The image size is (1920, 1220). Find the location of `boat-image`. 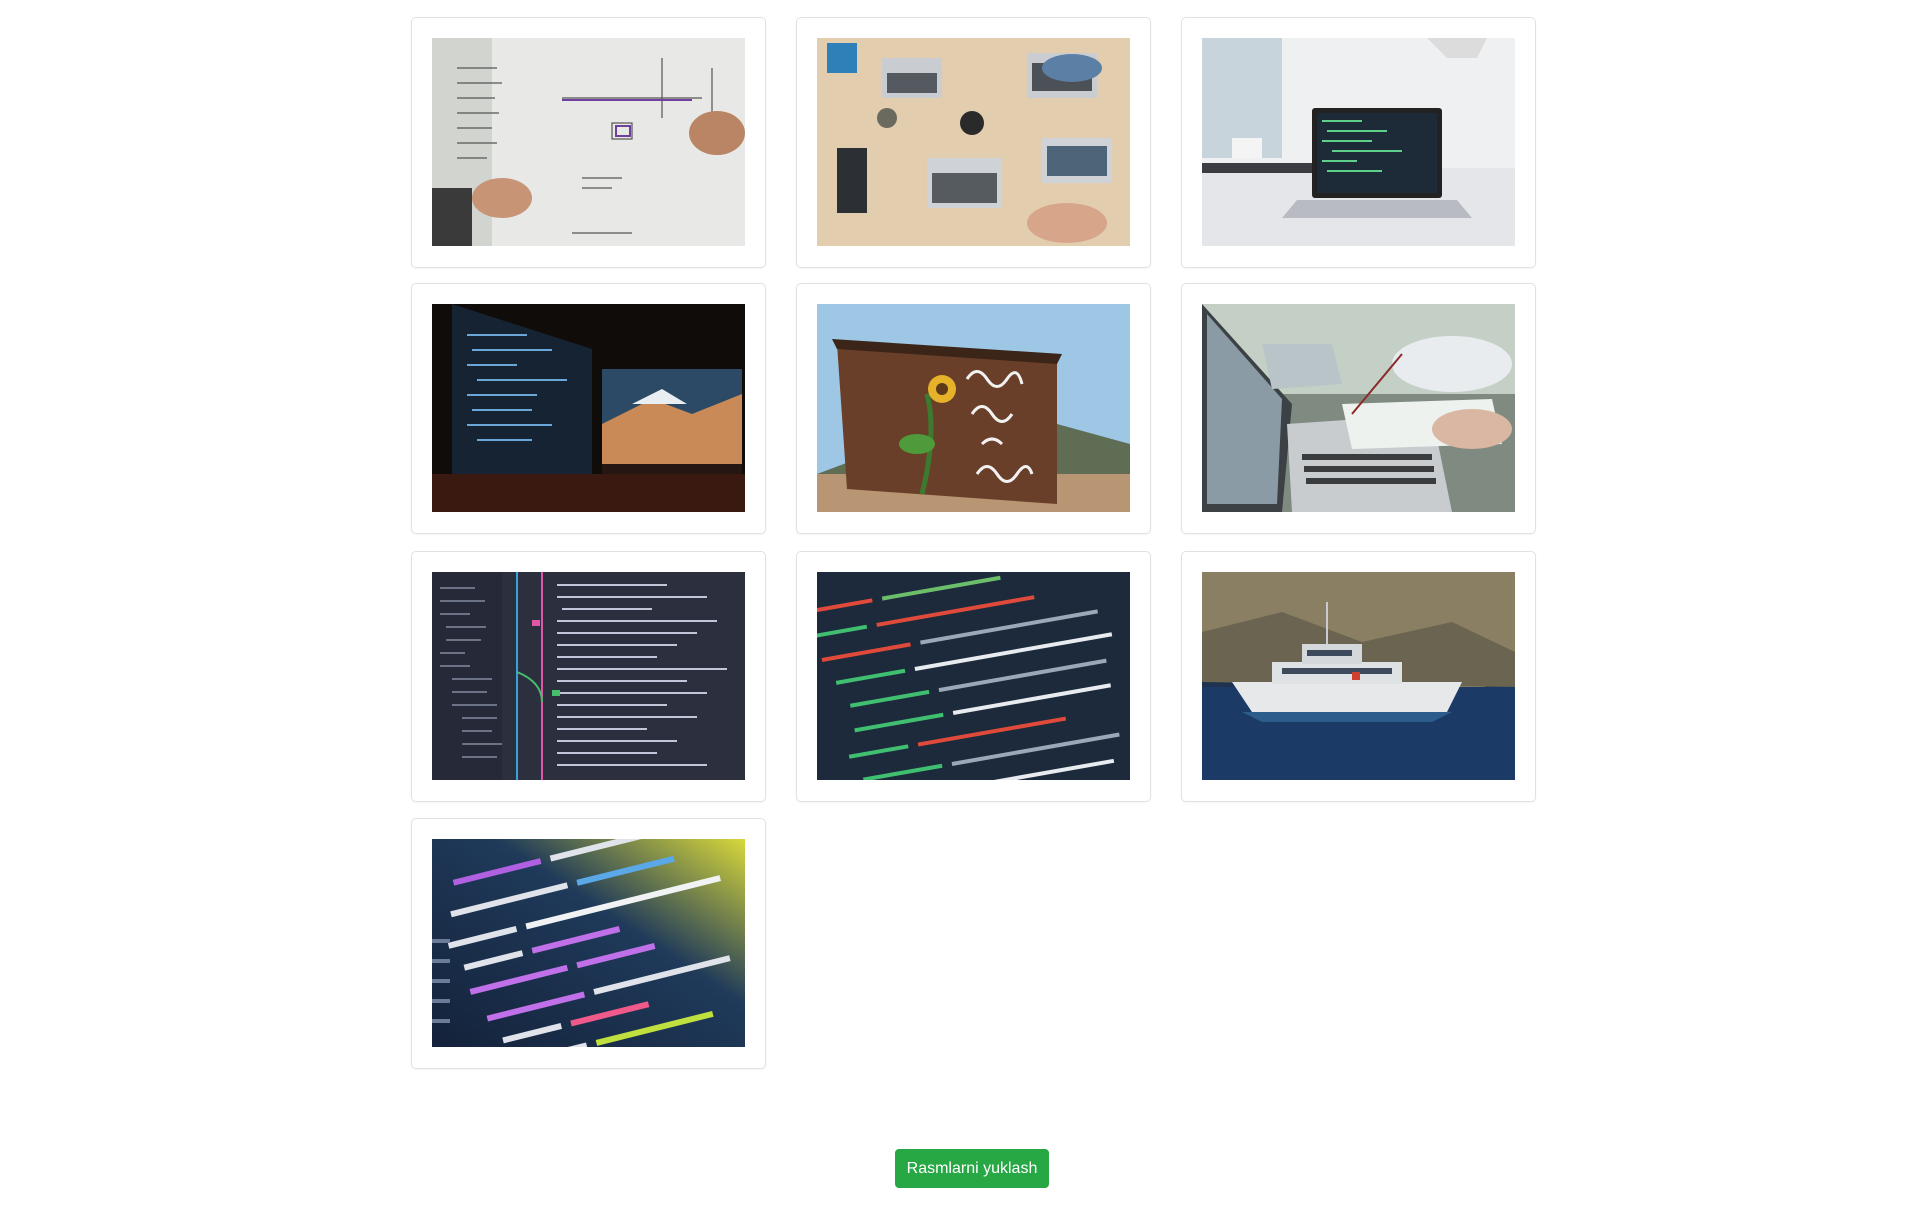

boat-image is located at coordinates (1358, 676).